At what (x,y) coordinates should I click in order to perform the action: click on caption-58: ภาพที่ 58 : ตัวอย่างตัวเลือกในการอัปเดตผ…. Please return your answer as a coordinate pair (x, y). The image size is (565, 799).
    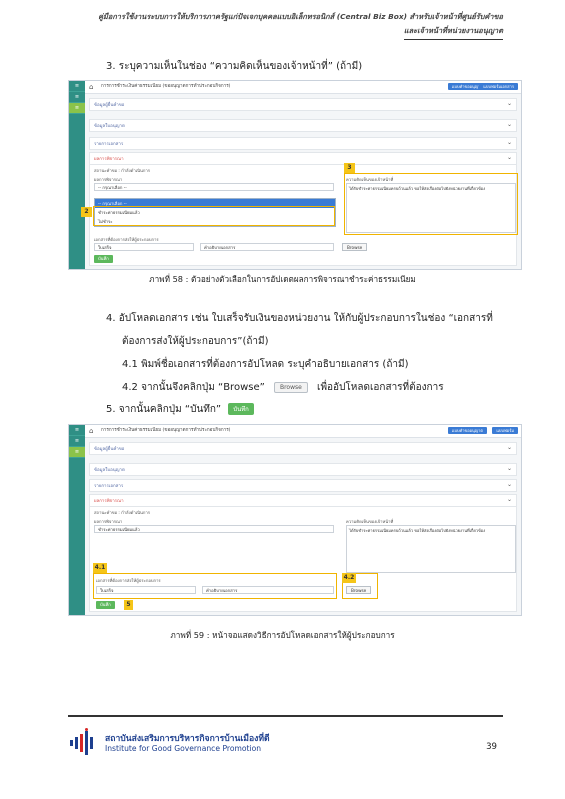
    Looking at the image, I should click on (282, 279).